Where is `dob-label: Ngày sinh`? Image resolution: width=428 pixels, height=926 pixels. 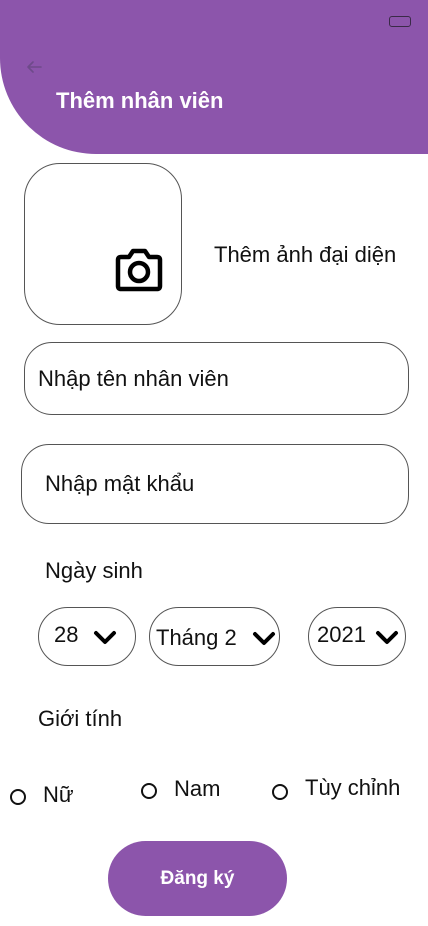 dob-label: Ngày sinh is located at coordinates (94, 570).